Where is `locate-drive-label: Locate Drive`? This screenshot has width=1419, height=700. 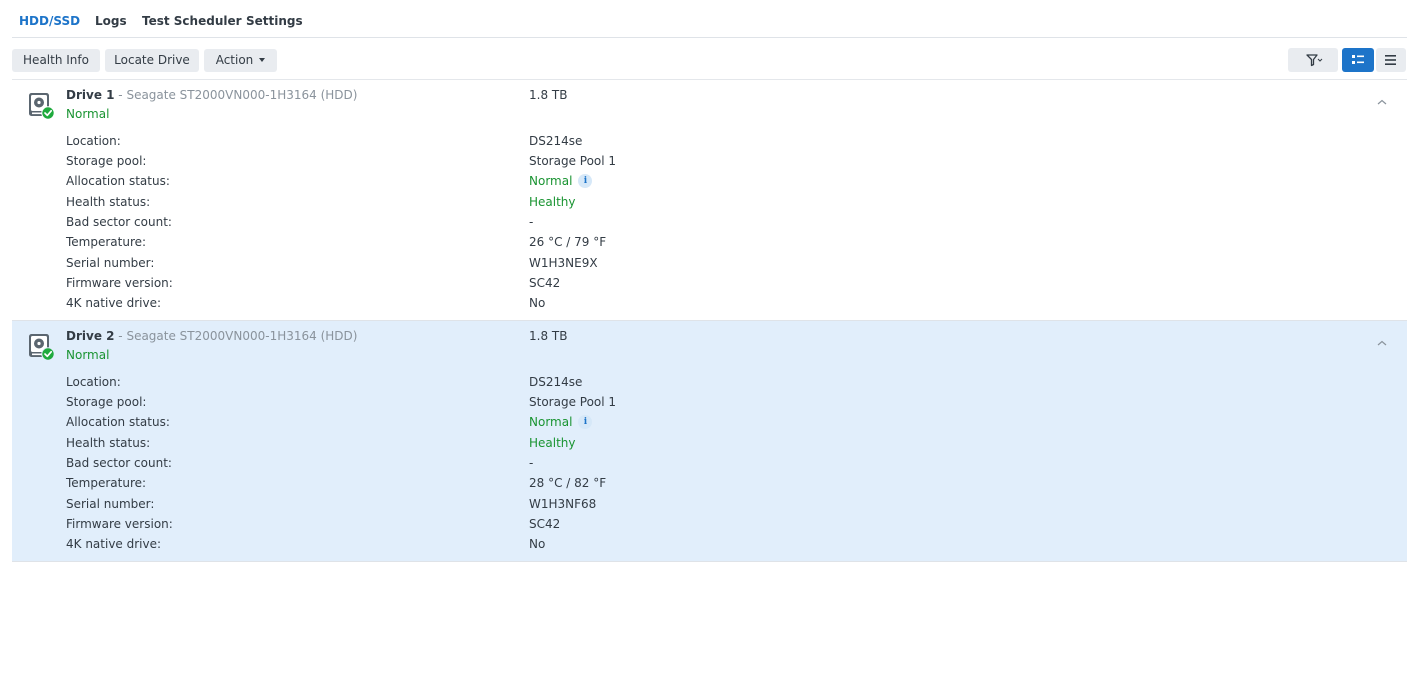
locate-drive-label: Locate Drive is located at coordinates (152, 60).